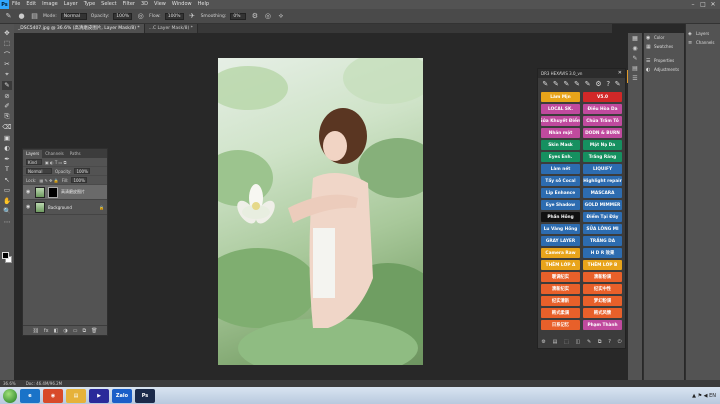  What do you see at coordinates (602, 133) in the screenshot?
I see `plugin-action-button: DODN & BURN` at bounding box center [602, 133].